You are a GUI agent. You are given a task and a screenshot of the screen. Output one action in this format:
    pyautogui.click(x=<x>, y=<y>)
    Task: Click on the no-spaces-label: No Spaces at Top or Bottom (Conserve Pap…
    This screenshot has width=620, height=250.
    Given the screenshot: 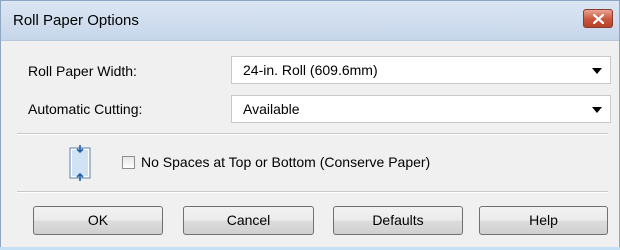 What is the action you would take?
    pyautogui.click(x=286, y=162)
    